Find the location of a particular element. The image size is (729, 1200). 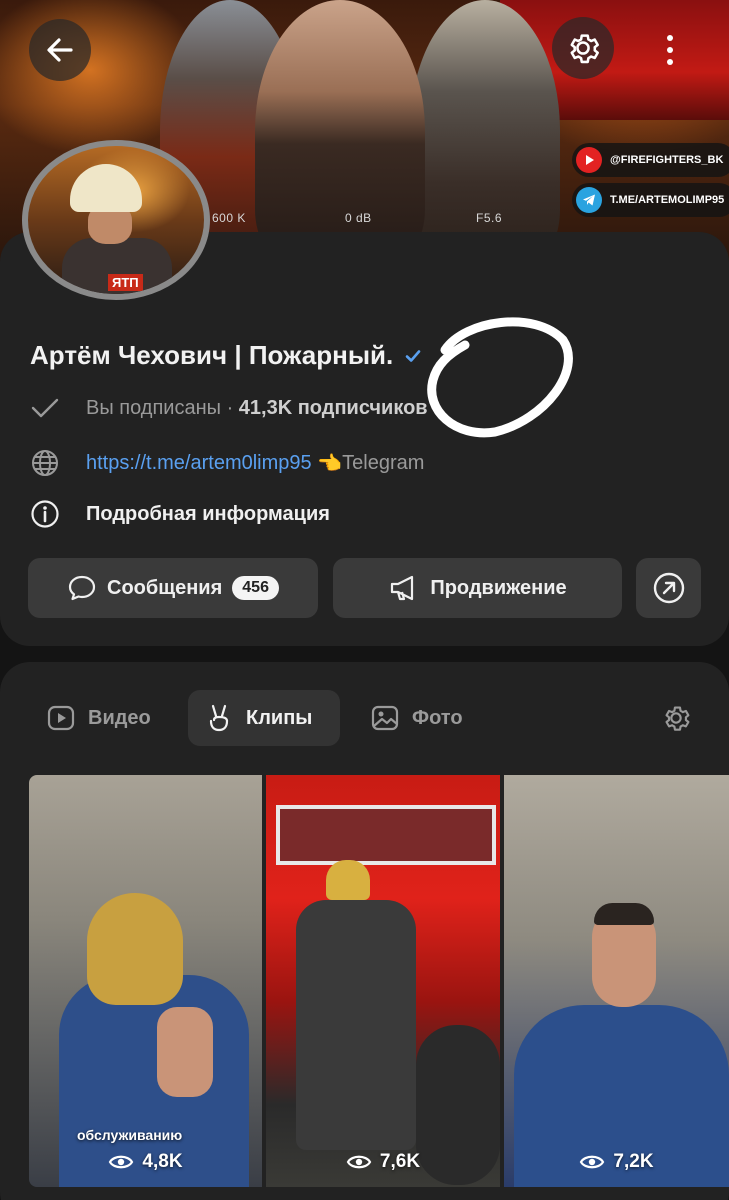

clip-views: 7,2K is located at coordinates (616, 1162).